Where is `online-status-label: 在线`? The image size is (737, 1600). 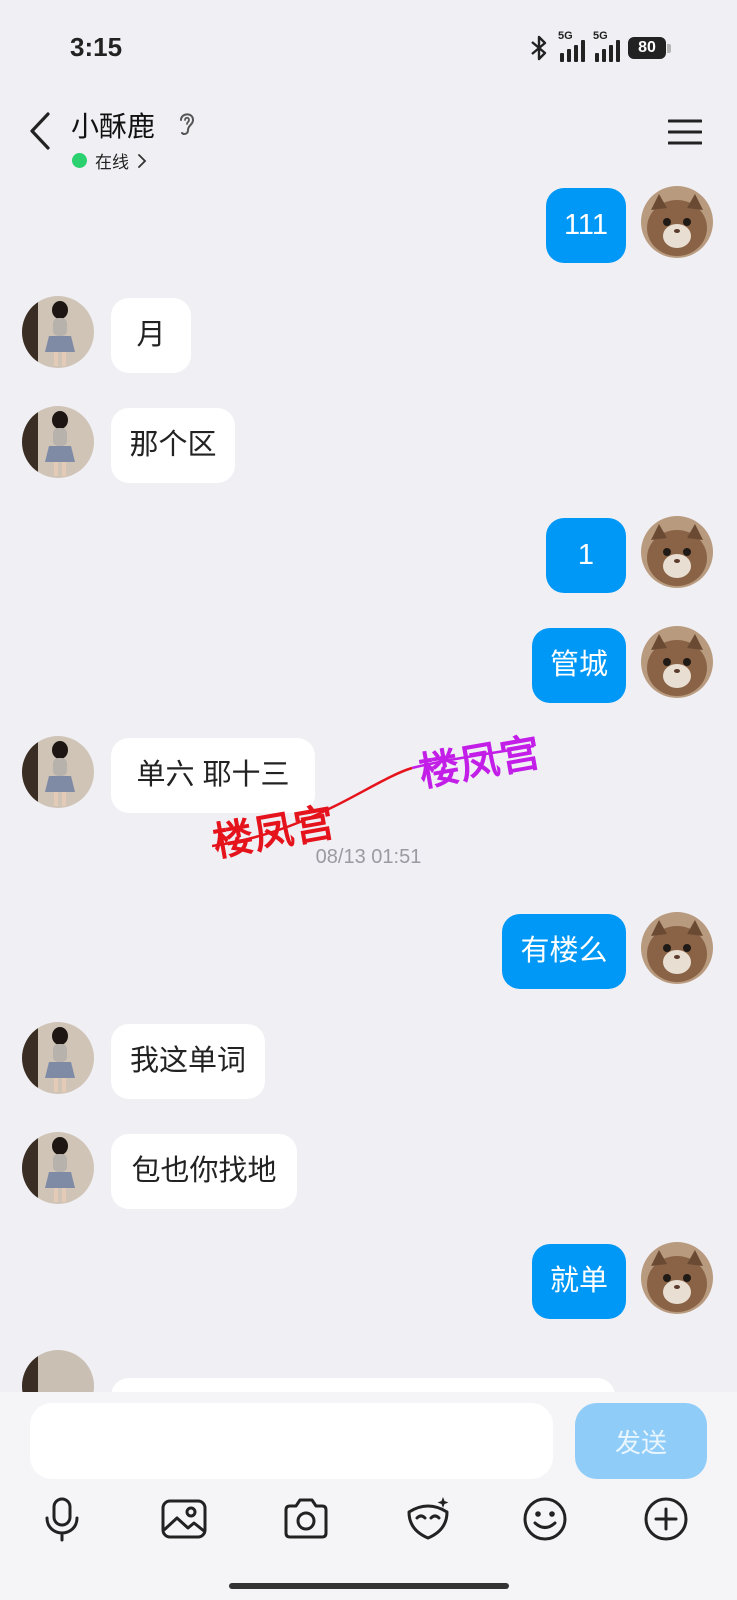
online-status-label: 在线 is located at coordinates (112, 162).